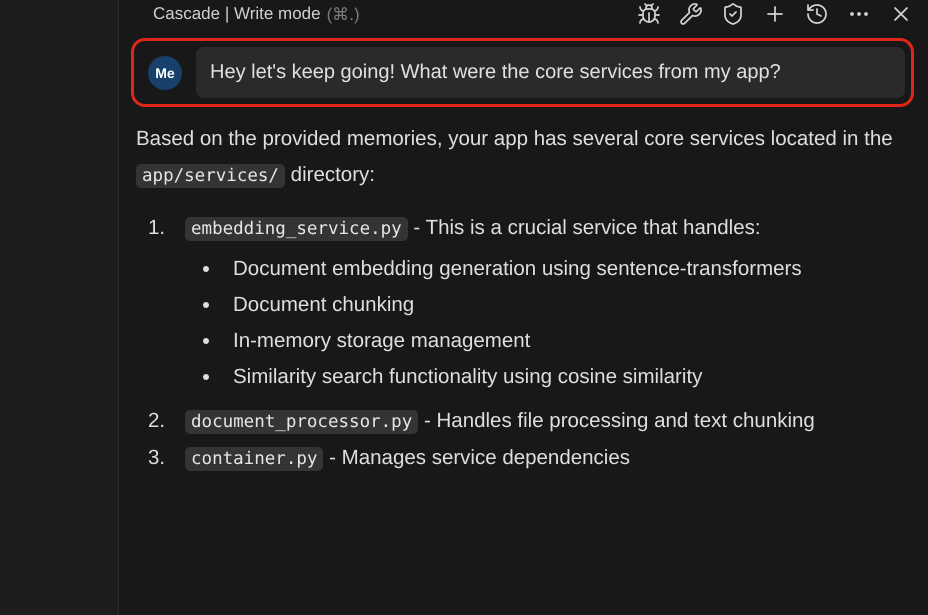 The width and height of the screenshot is (928, 615). What do you see at coordinates (479, 457) in the screenshot?
I see `item-text: - Manages service dependencies` at bounding box center [479, 457].